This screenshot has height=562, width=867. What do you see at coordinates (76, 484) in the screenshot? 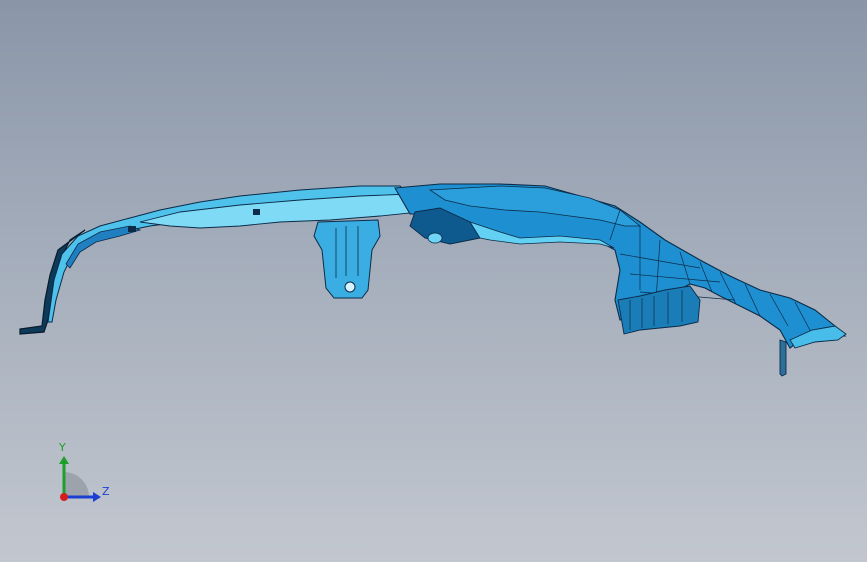
I see `triad-plane-quadrant` at bounding box center [76, 484].